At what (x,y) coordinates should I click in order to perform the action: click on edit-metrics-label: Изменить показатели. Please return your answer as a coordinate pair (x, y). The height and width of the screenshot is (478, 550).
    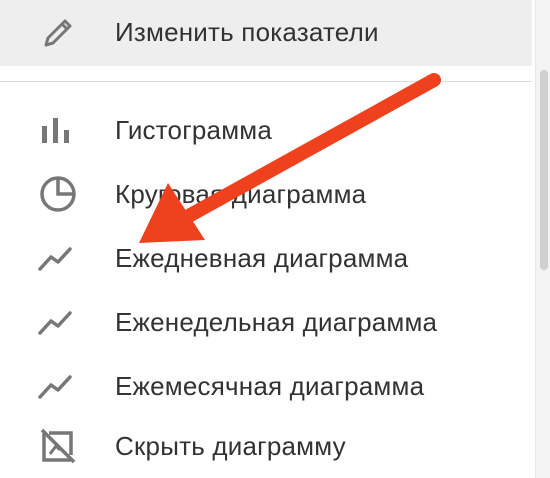
    Looking at the image, I should click on (247, 32).